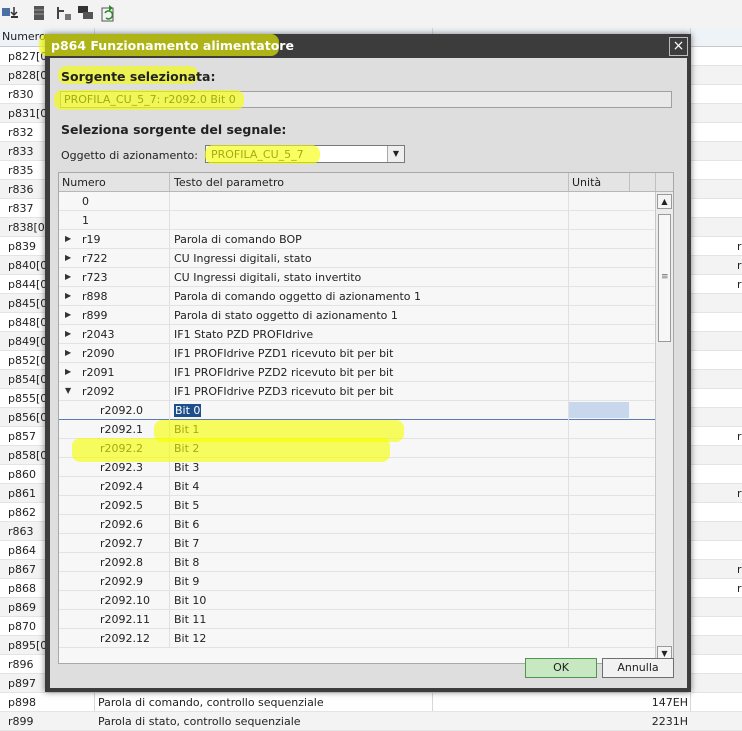 The width and height of the screenshot is (742, 731). What do you see at coordinates (187, 524) in the screenshot?
I see `row-text: Bit 6` at bounding box center [187, 524].